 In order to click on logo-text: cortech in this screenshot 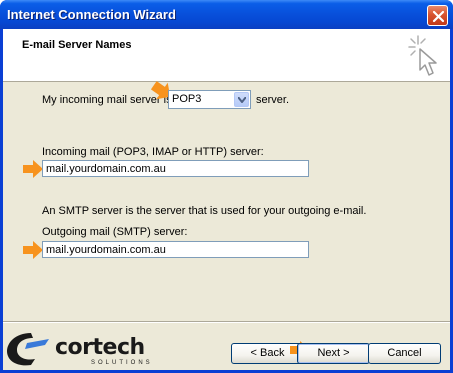, I will do `click(100, 347)`.